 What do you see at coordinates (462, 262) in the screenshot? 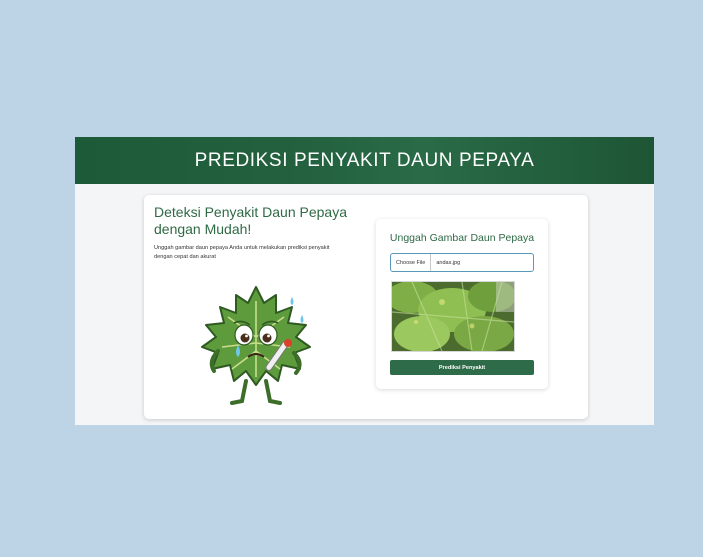
I see `file-input: Choose File andas.jpg` at bounding box center [462, 262].